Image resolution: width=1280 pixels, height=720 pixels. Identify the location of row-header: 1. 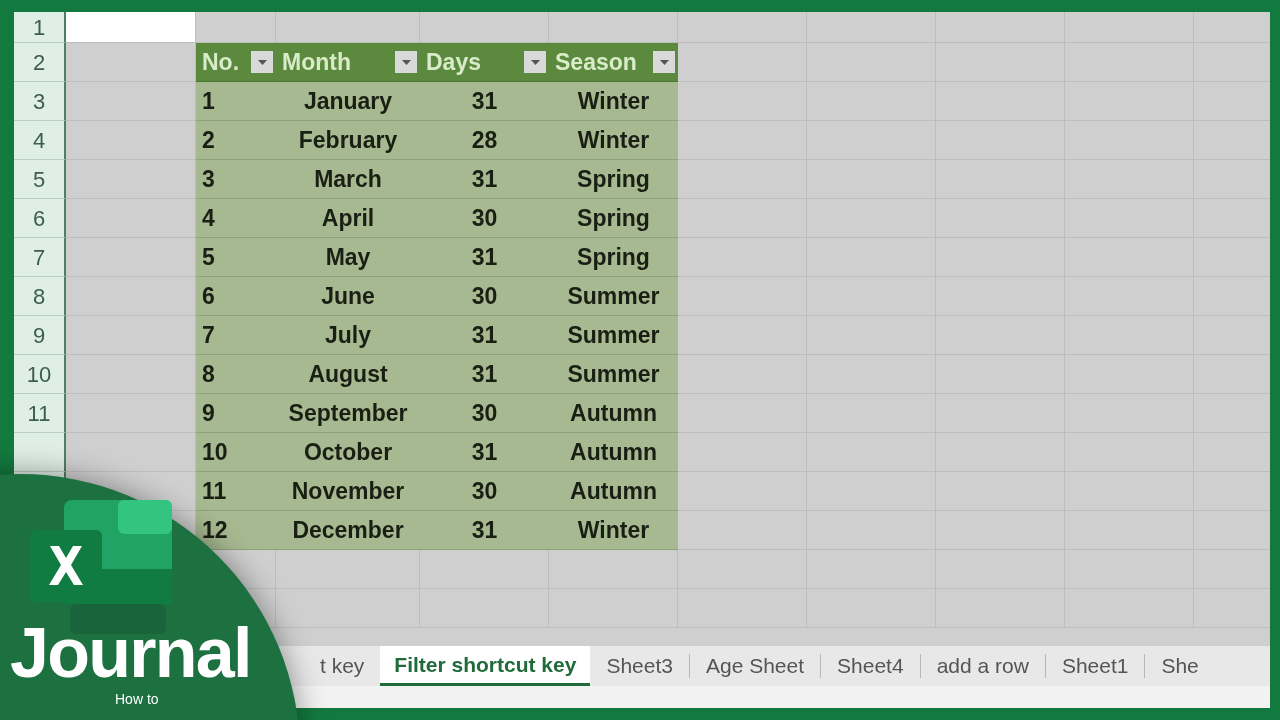
(40, 27).